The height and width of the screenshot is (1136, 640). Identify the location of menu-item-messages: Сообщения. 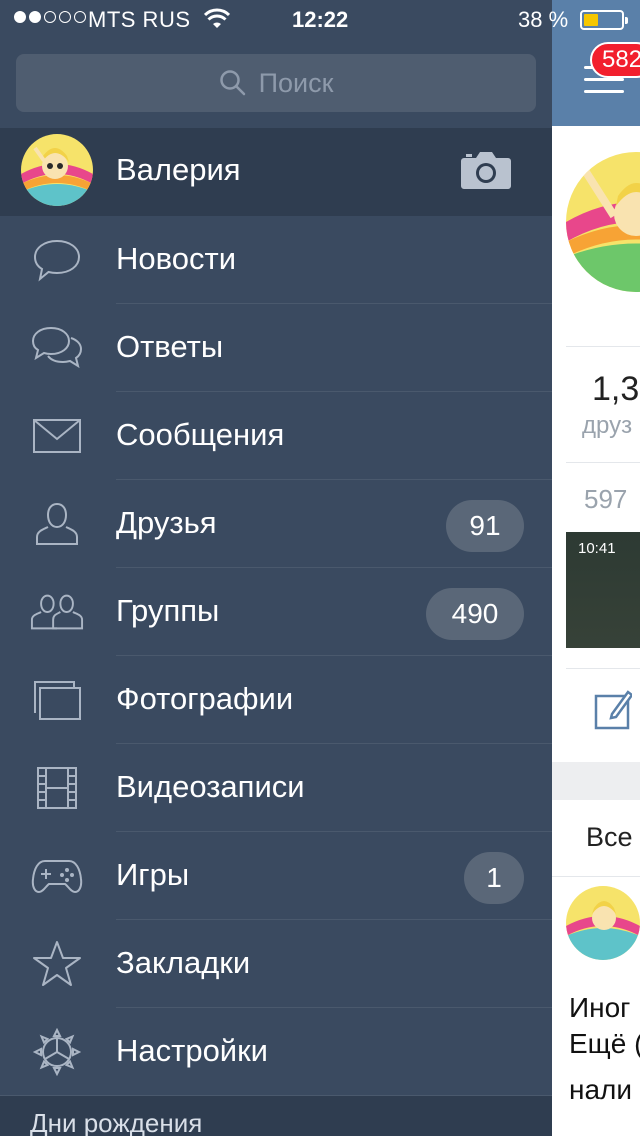
(276, 436).